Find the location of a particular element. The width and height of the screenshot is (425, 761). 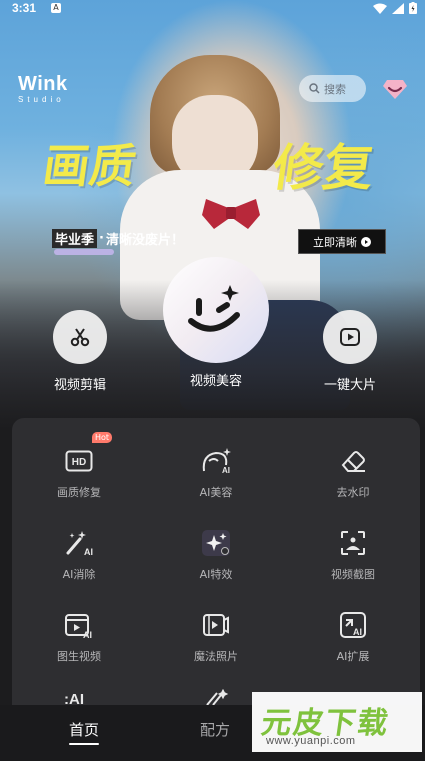

tool-video-beauty: 视频美容 is located at coordinates (216, 323).